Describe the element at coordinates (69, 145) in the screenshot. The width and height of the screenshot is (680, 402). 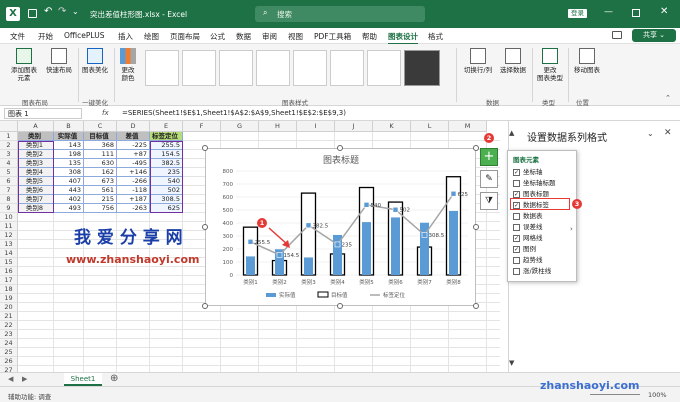
I see `table-cell: 143` at that location.